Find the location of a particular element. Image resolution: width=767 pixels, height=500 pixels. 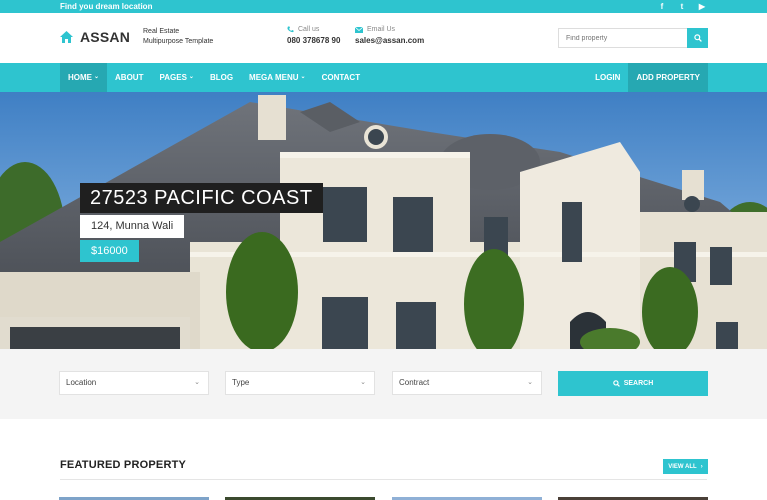

phone-contact: Call us 080 378678 90 is located at coordinates (313, 35).